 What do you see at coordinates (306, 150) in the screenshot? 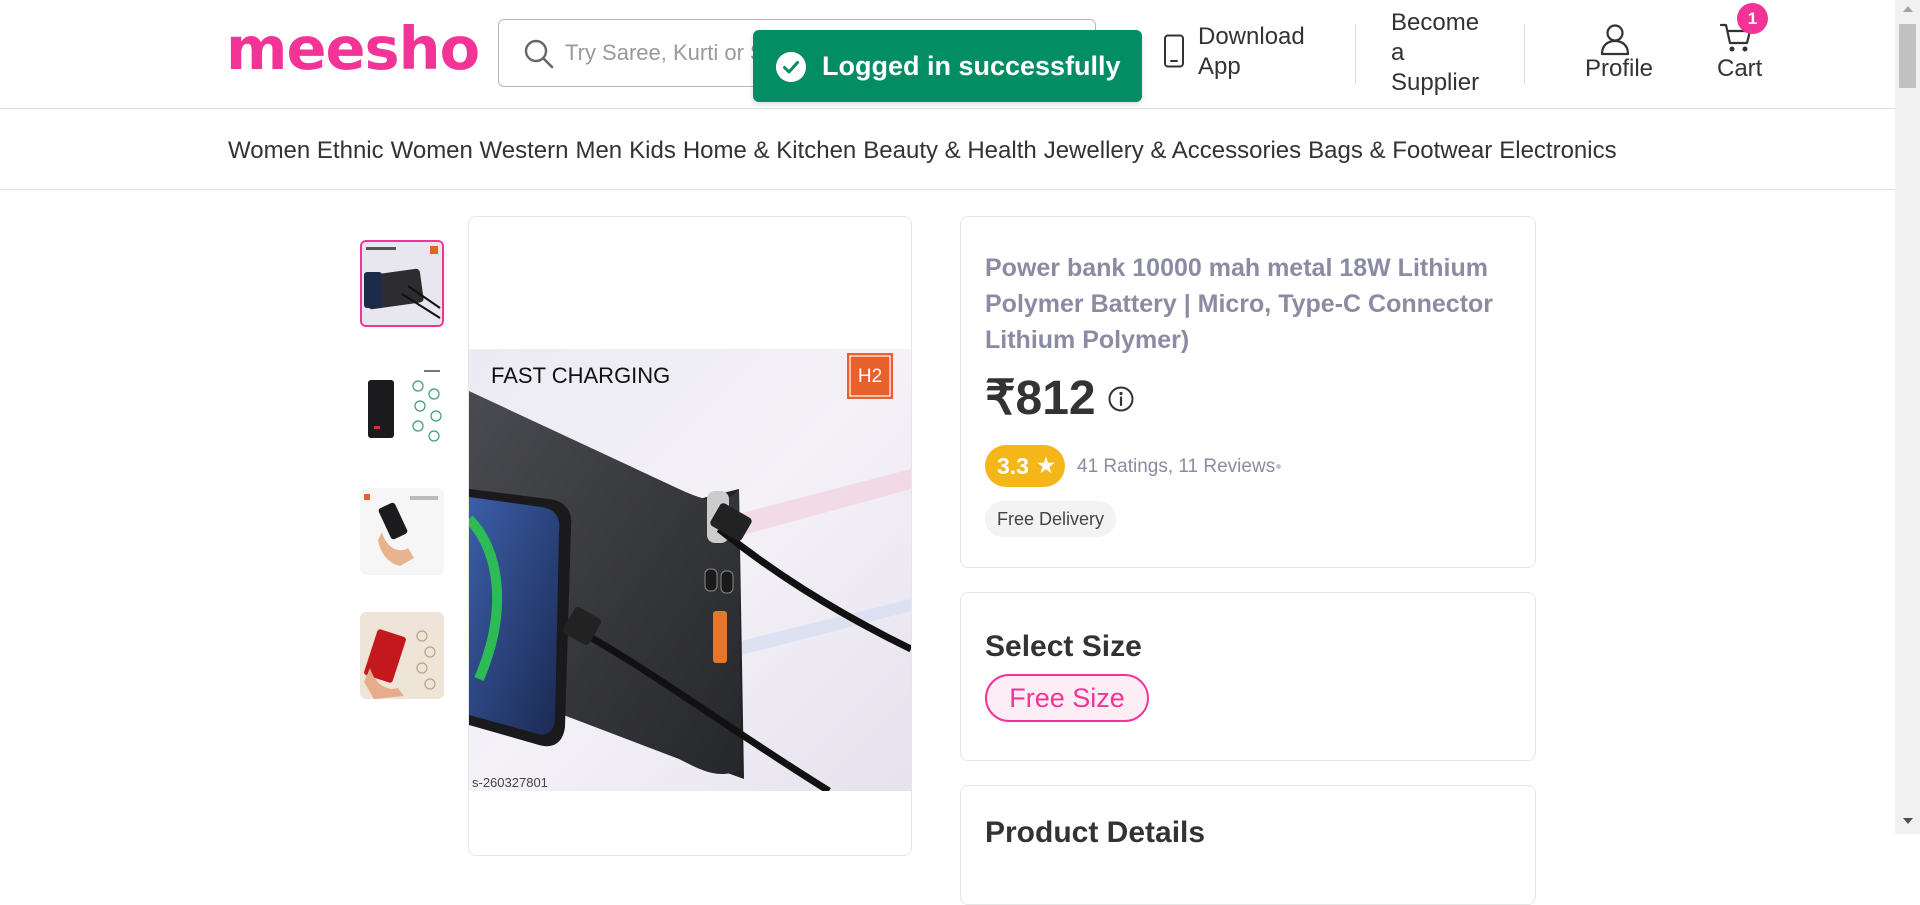
I see `category-women-ethnic: Women Ethnic` at bounding box center [306, 150].